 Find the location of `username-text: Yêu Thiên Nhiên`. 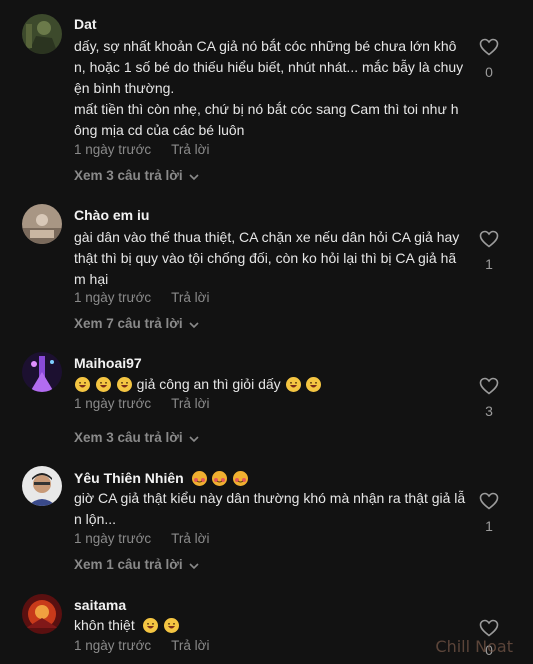

username-text: Yêu Thiên Nhiên is located at coordinates (129, 478).